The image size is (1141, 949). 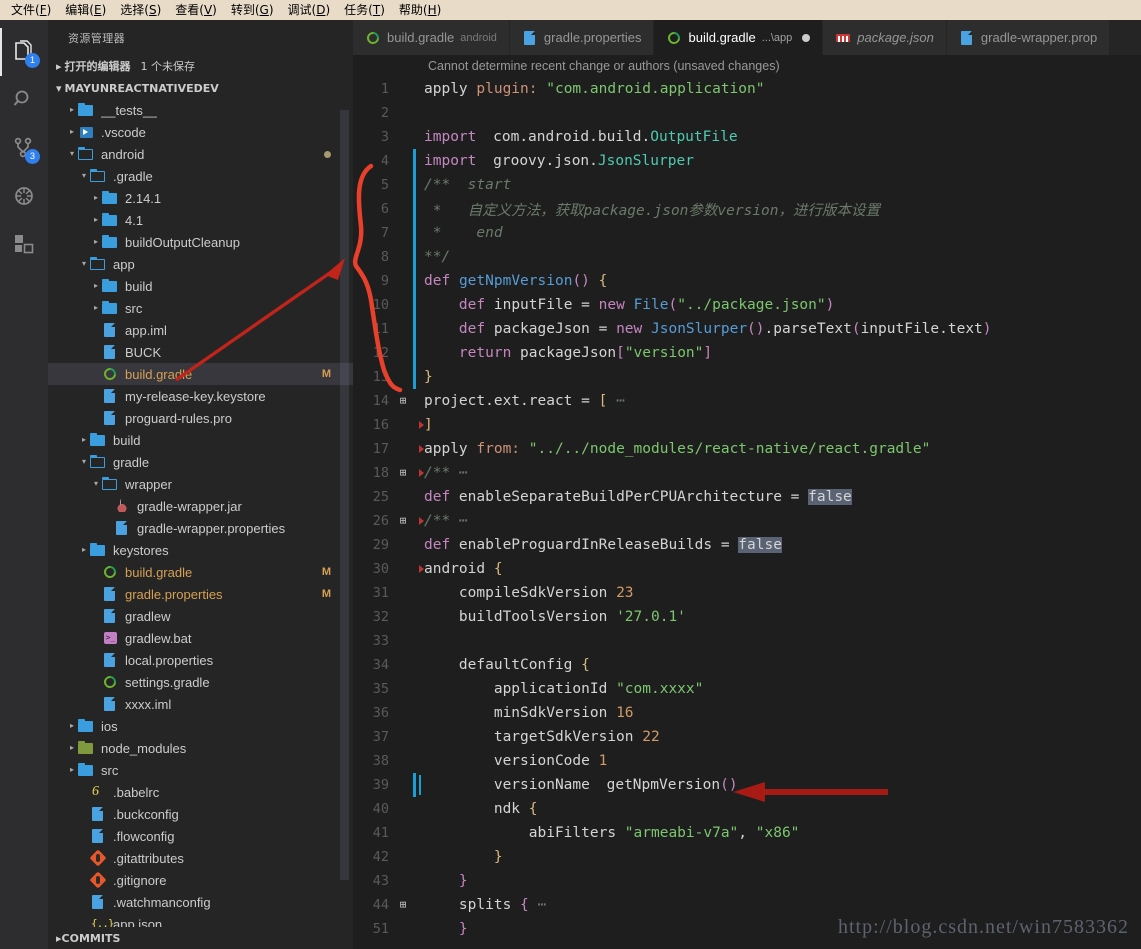 What do you see at coordinates (200, 594) in the screenshot?
I see `tree-item-gradle-properties: gradle.properties M` at bounding box center [200, 594].